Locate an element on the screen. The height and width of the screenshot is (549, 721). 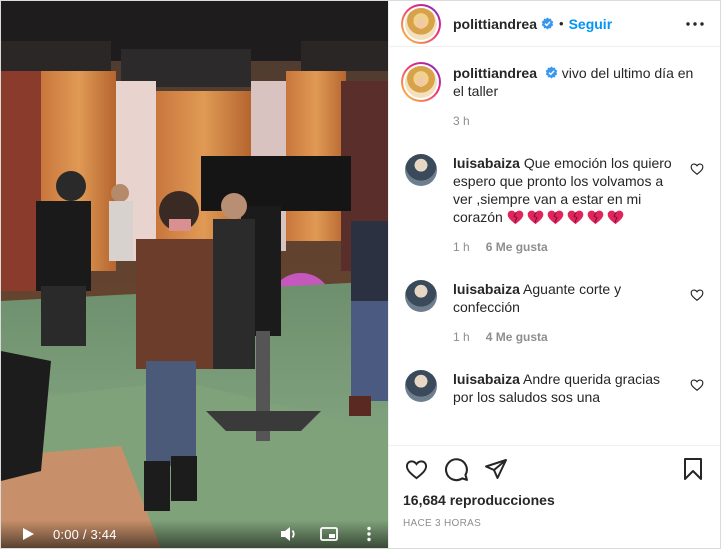
paper-plane-icon is located at coordinates (496, 469).